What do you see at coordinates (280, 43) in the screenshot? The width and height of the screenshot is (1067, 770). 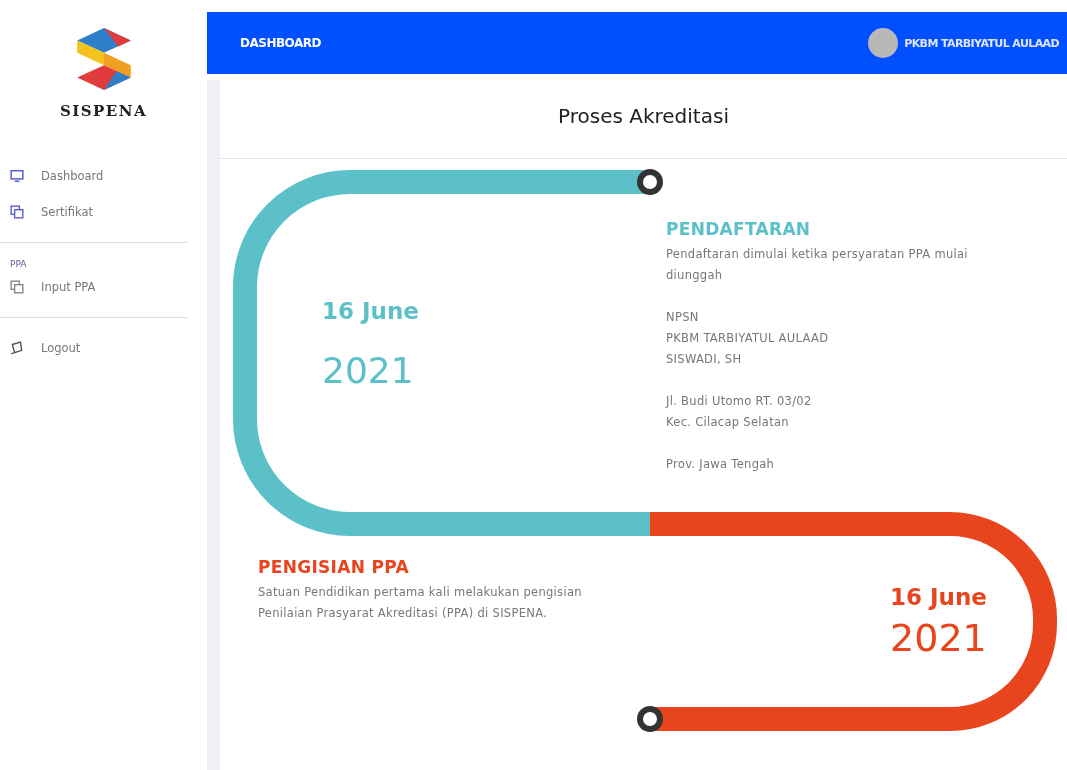 I see `header-title: DASHBOARD` at bounding box center [280, 43].